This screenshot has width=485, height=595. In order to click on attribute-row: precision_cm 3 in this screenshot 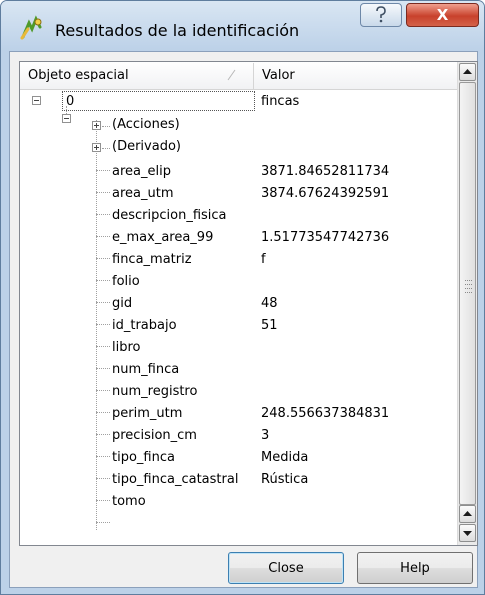, I will do `click(238, 436)`.